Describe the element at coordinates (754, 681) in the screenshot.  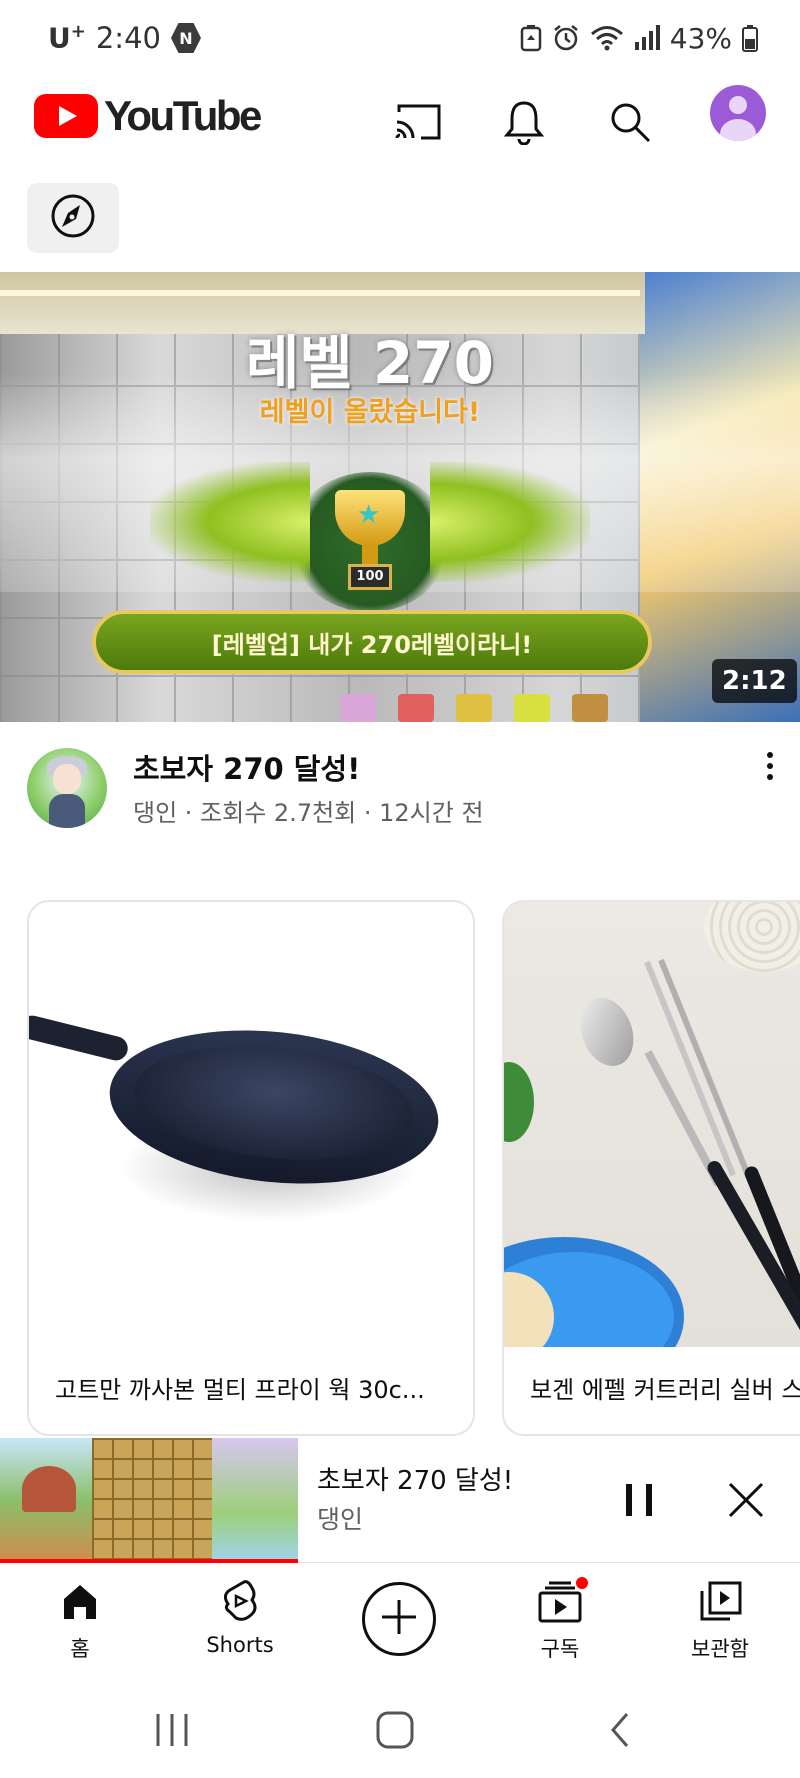
I see `video-duration-badge: 2:12` at that location.